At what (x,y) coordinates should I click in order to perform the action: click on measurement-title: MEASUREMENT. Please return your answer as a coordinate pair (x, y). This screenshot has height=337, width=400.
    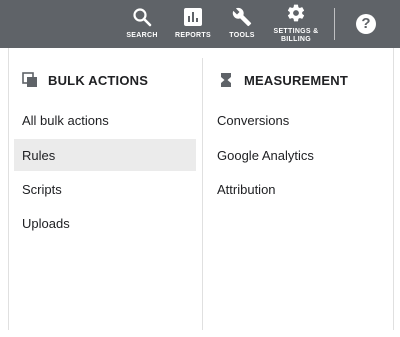
    Looking at the image, I should click on (296, 80).